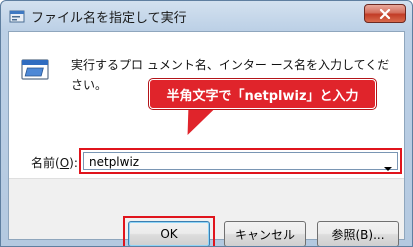 The image size is (413, 247). I want to click on close-button, so click(385, 13).